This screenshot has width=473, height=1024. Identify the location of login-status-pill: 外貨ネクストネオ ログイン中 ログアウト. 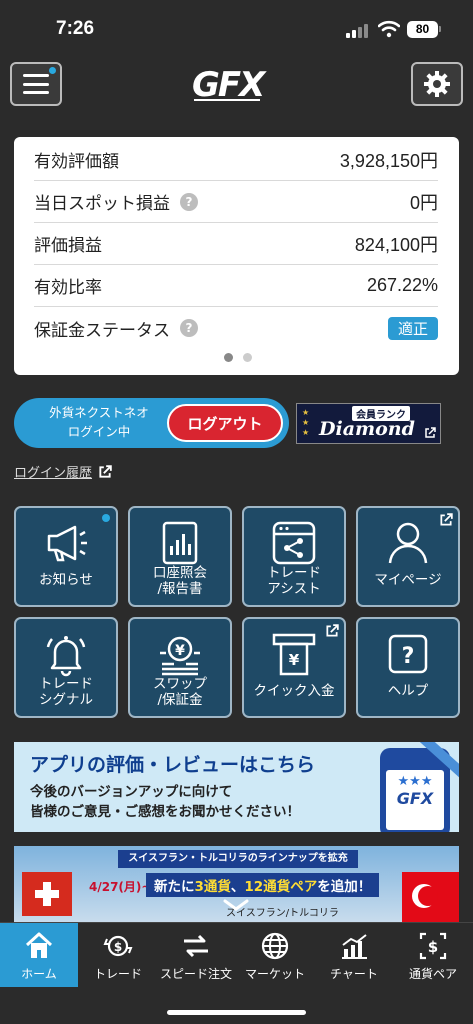
(151, 423).